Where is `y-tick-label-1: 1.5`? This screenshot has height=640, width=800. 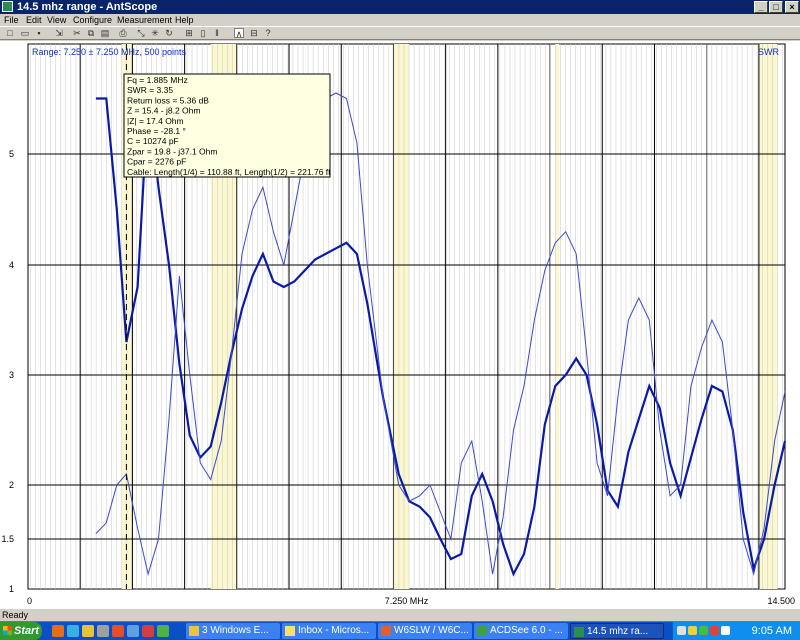
y-tick-label-1: 1.5 is located at coordinates (7, 539).